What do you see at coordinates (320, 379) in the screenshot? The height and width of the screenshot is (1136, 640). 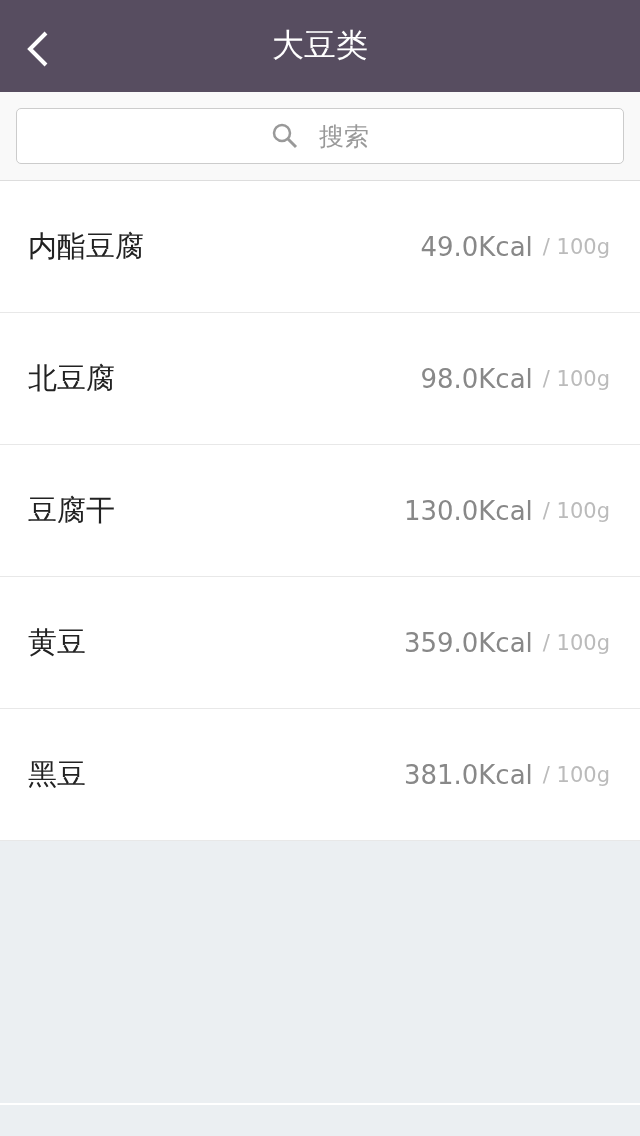 I see `food-row: 北豆腐 98.0Kcal / 100g` at bounding box center [320, 379].